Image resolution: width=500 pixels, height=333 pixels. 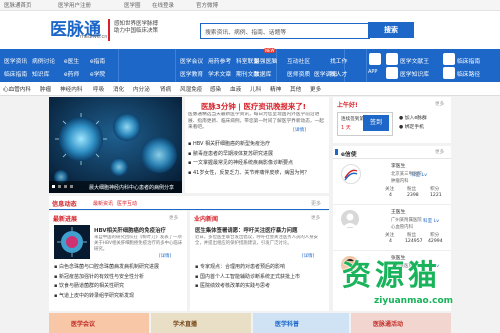 What do you see at coordinates (119, 287) in the screenshot?
I see `latest-bullet-item: ▪ 饮食与肠道菌群的相关性研究` at bounding box center [119, 287].